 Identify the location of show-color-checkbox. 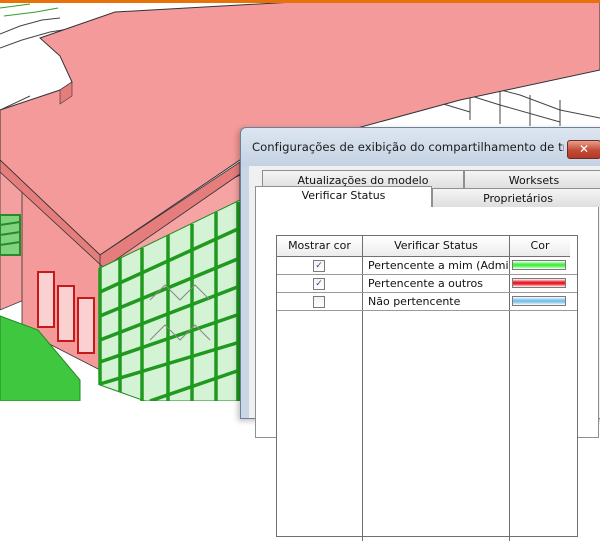
(319, 302).